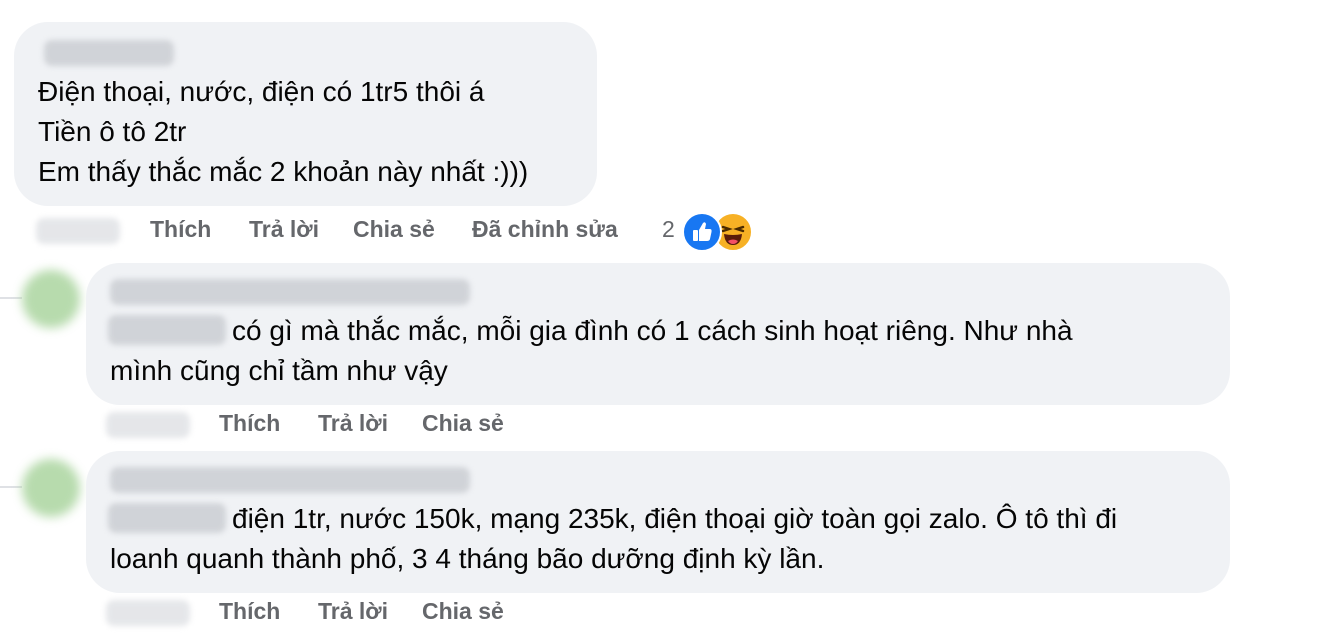  Describe the element at coordinates (668, 229) in the screenshot. I see `reaction-count: 2` at that location.